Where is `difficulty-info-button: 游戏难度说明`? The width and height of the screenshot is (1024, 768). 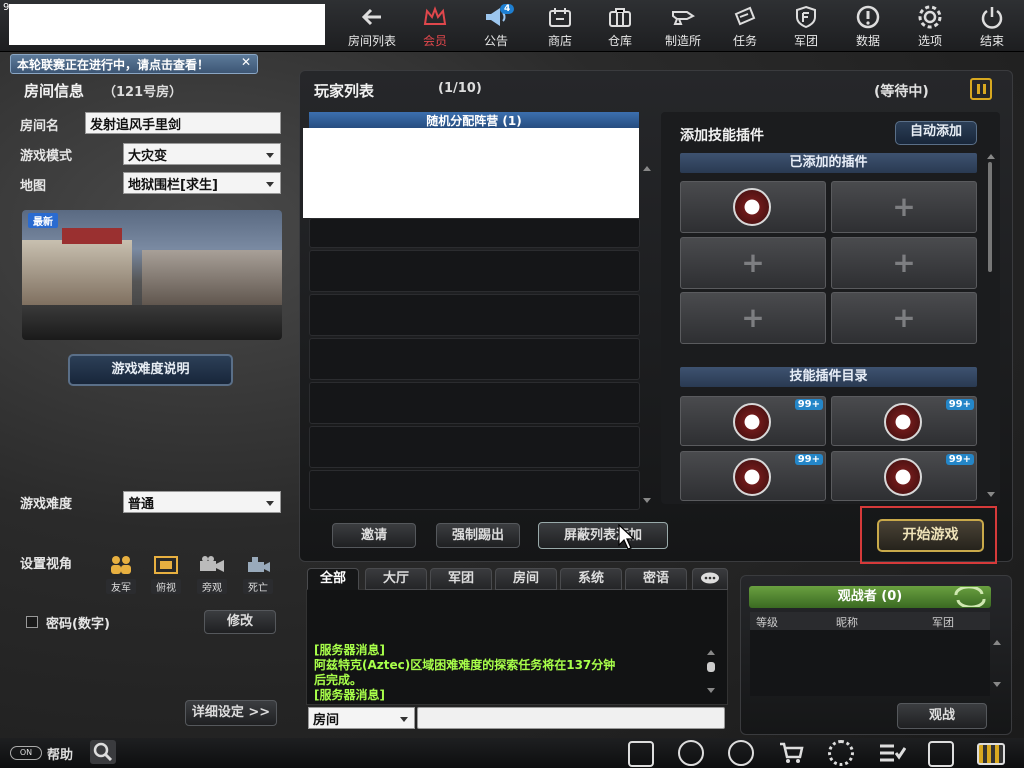
difficulty-info-button: 游戏难度说明 is located at coordinates (150, 370).